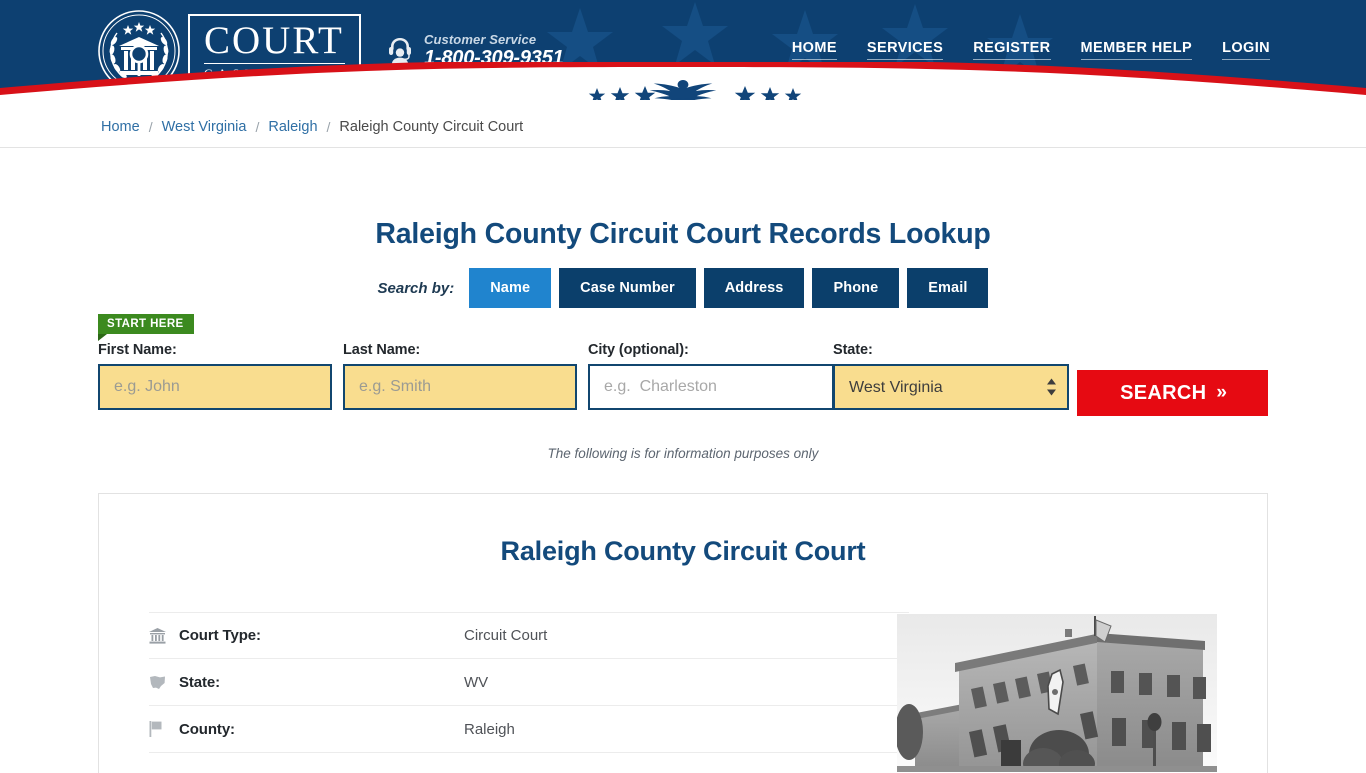 Image resolution: width=1366 pixels, height=773 pixels. I want to click on customer-service-label: Customer Service, so click(480, 39).